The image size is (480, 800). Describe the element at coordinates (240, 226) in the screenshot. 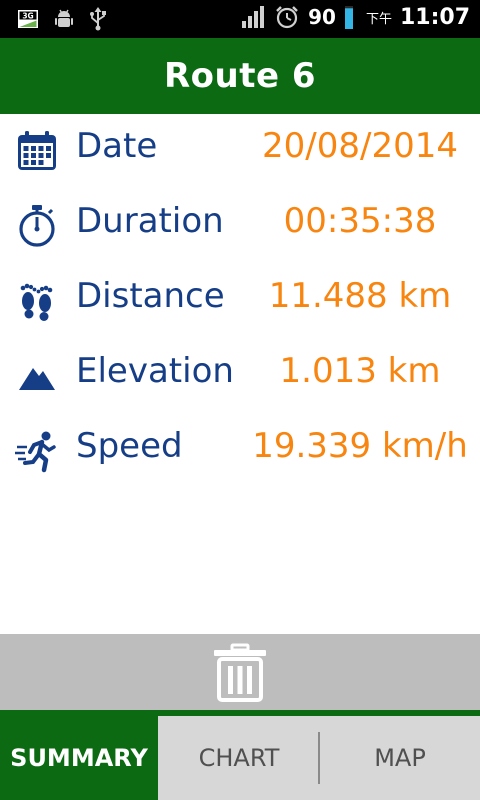

I see `summary-row-duration: Duration 00:35:38` at that location.